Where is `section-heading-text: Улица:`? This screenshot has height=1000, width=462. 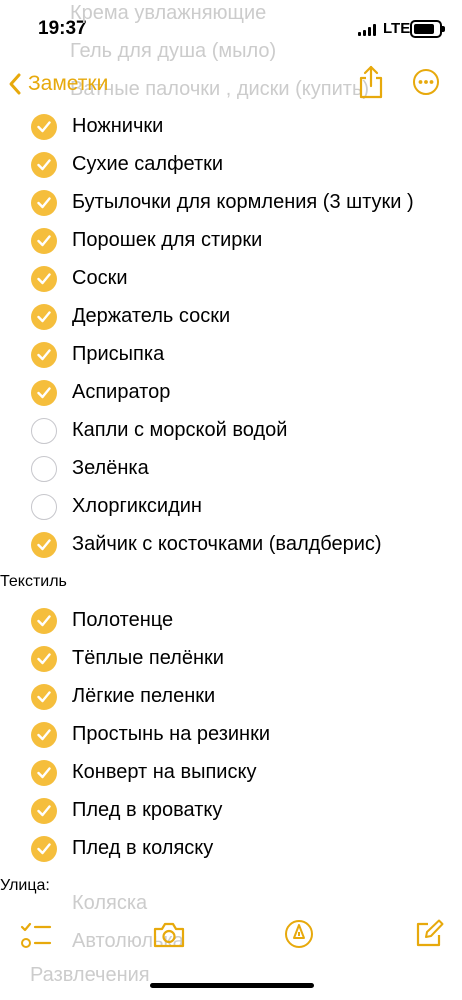
section-heading-text: Улица: is located at coordinates (25, 886).